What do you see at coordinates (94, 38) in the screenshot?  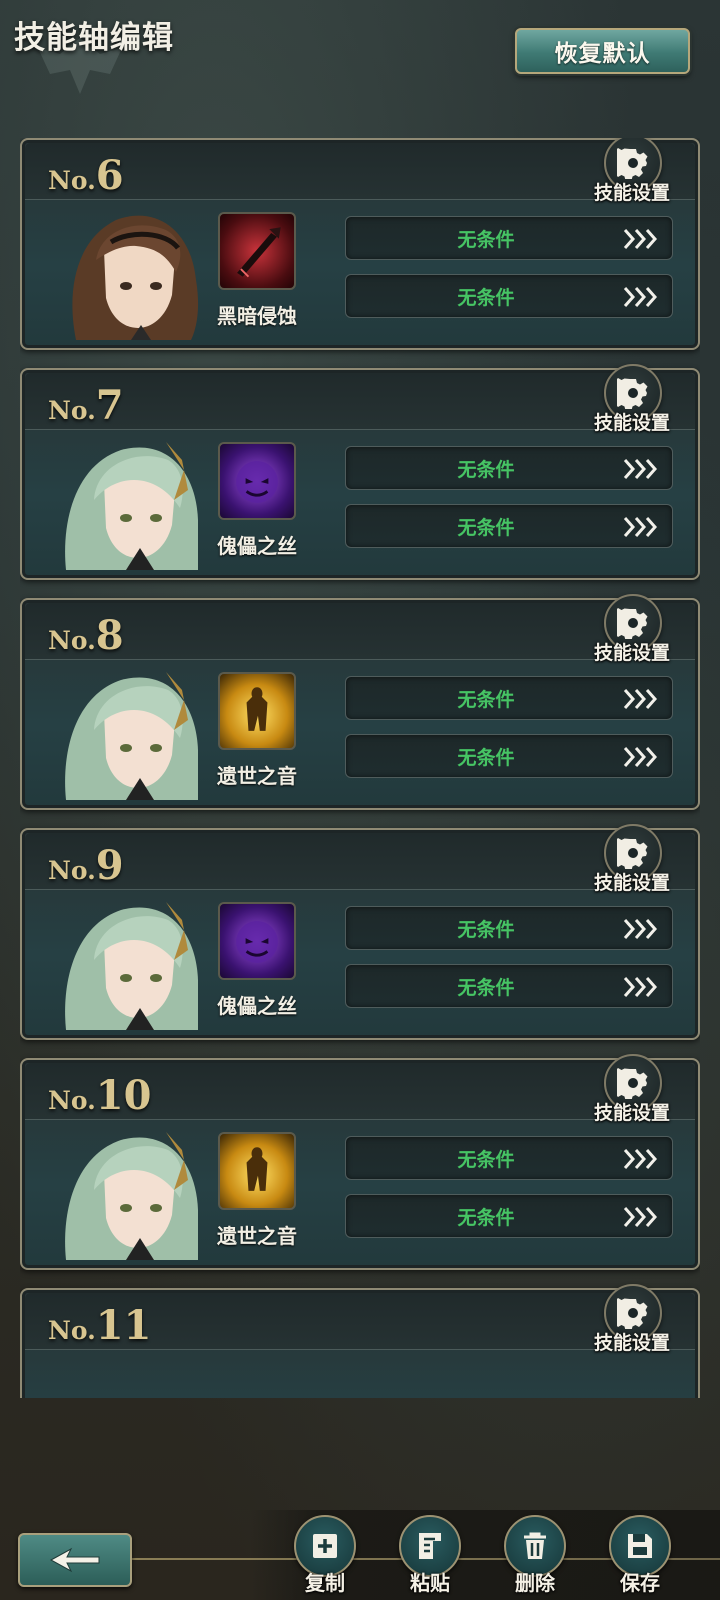 I see `page-title: 技能轴编辑` at bounding box center [94, 38].